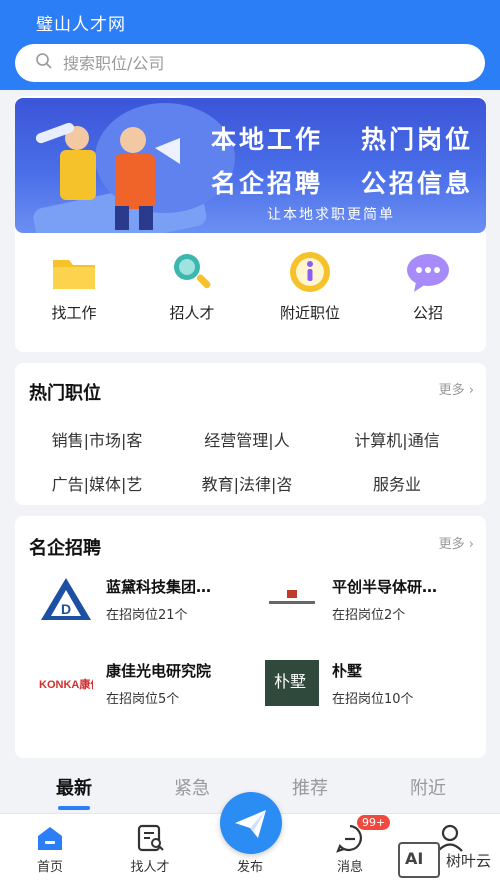 This screenshot has width=500, height=889. I want to click on enterprise-job-count: 在招岗位10个, so click(373, 699).